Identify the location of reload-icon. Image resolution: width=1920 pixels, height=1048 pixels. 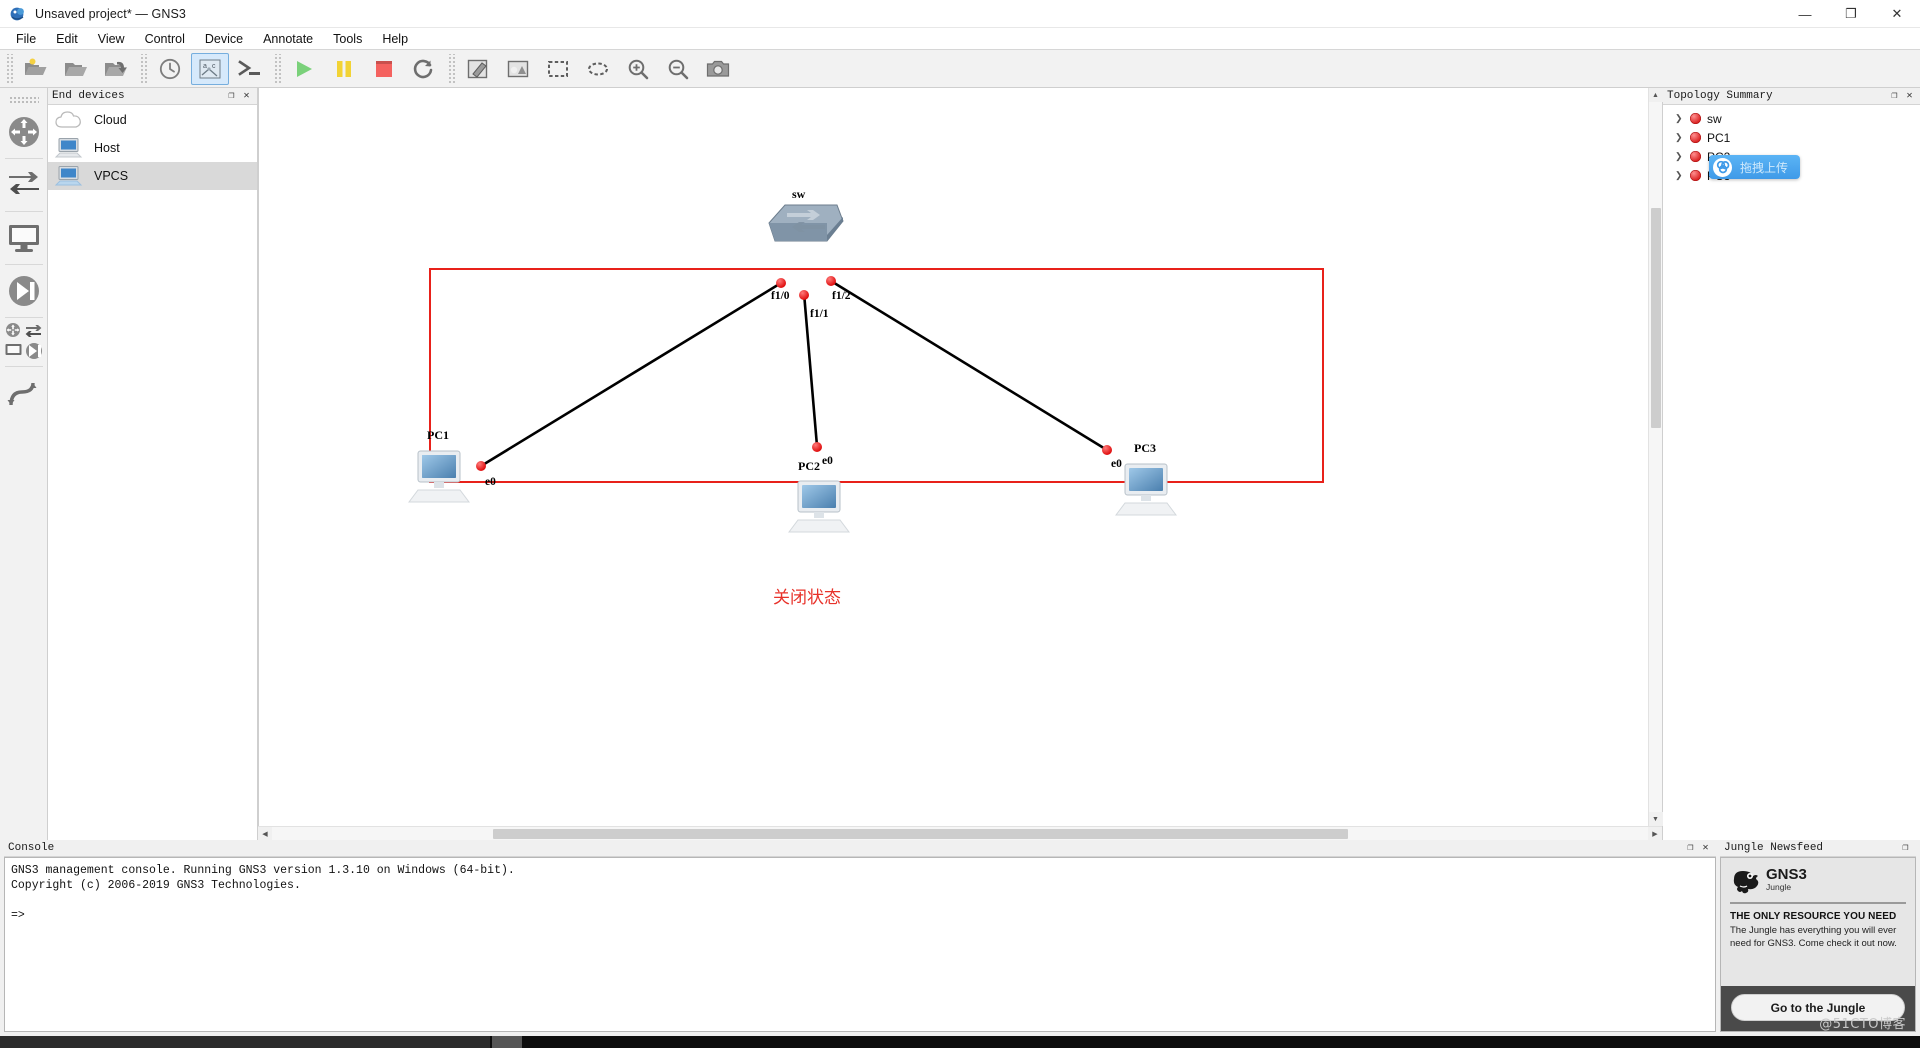
(423, 68).